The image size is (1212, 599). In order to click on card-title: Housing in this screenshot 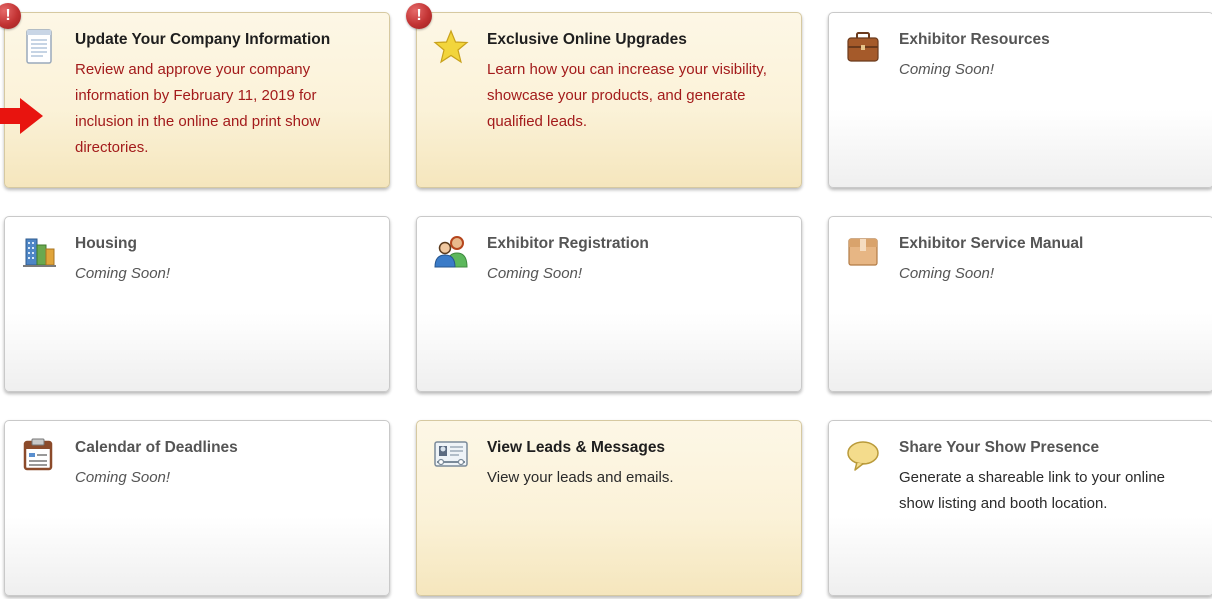, I will do `click(106, 243)`.